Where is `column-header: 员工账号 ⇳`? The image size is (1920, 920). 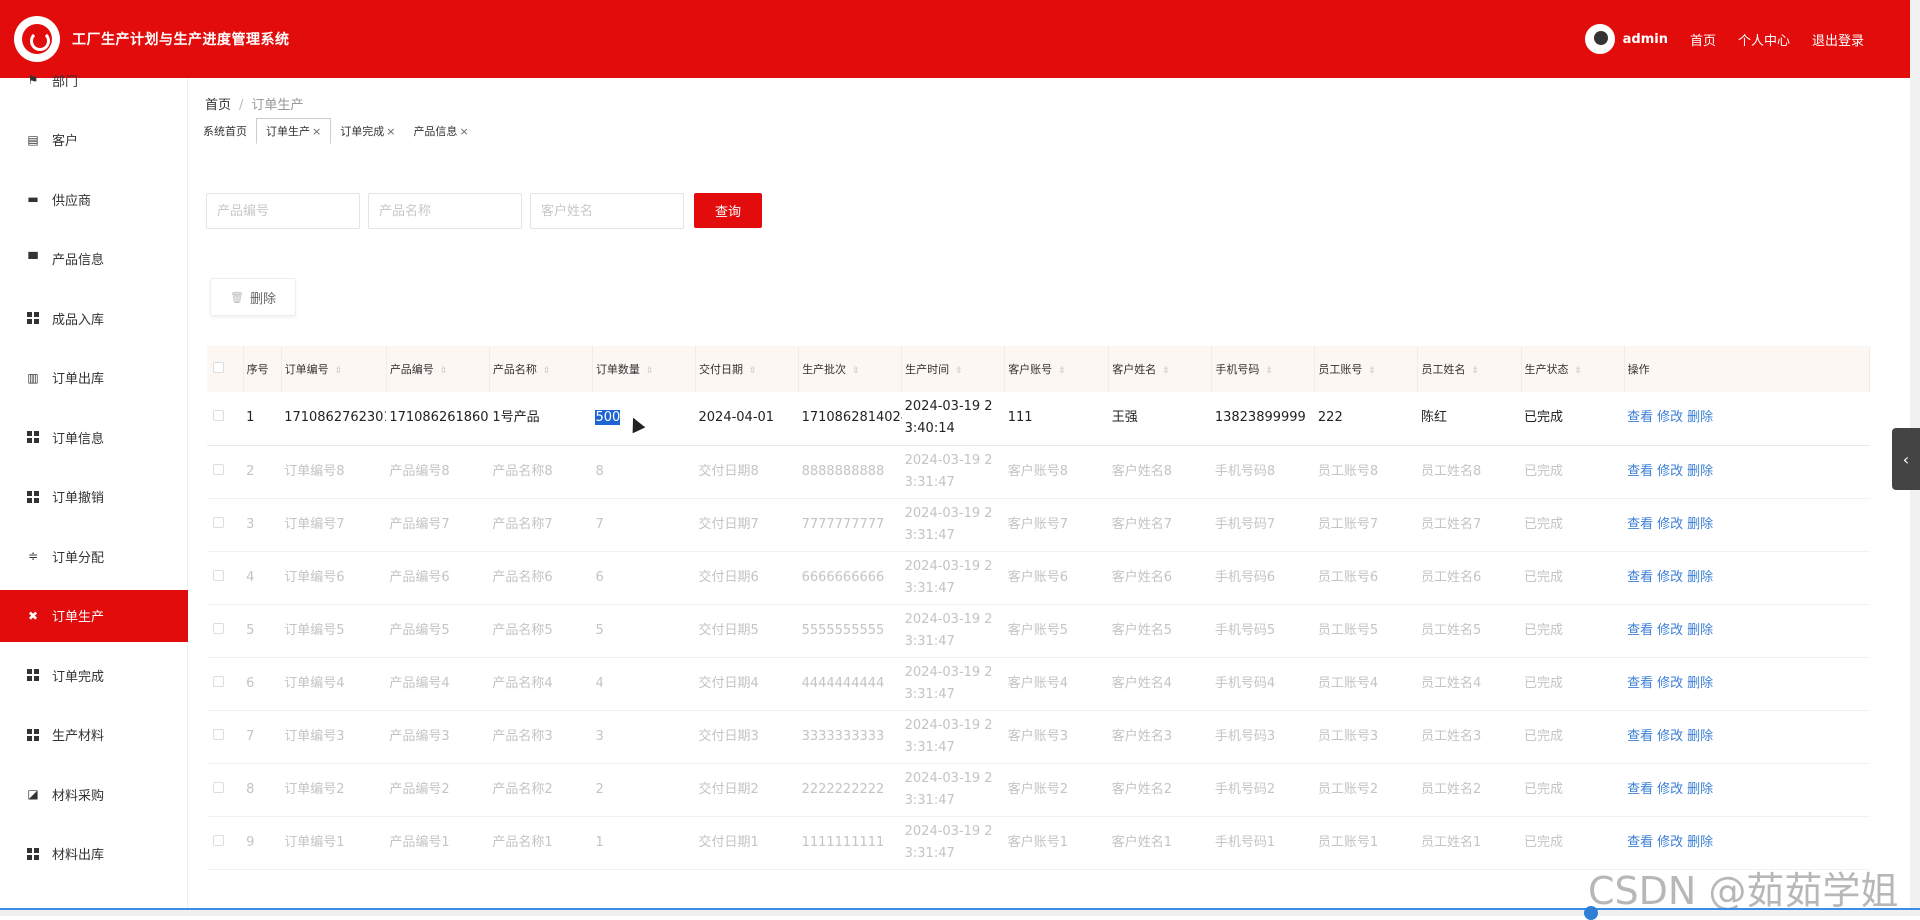 column-header: 员工账号 ⇳ is located at coordinates (1366, 369).